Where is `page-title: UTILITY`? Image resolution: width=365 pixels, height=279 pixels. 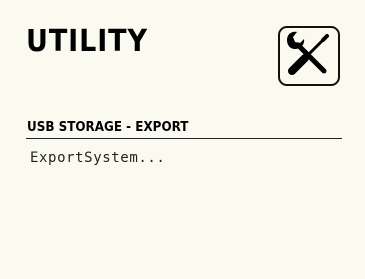 page-title: UTILITY is located at coordinates (87, 41).